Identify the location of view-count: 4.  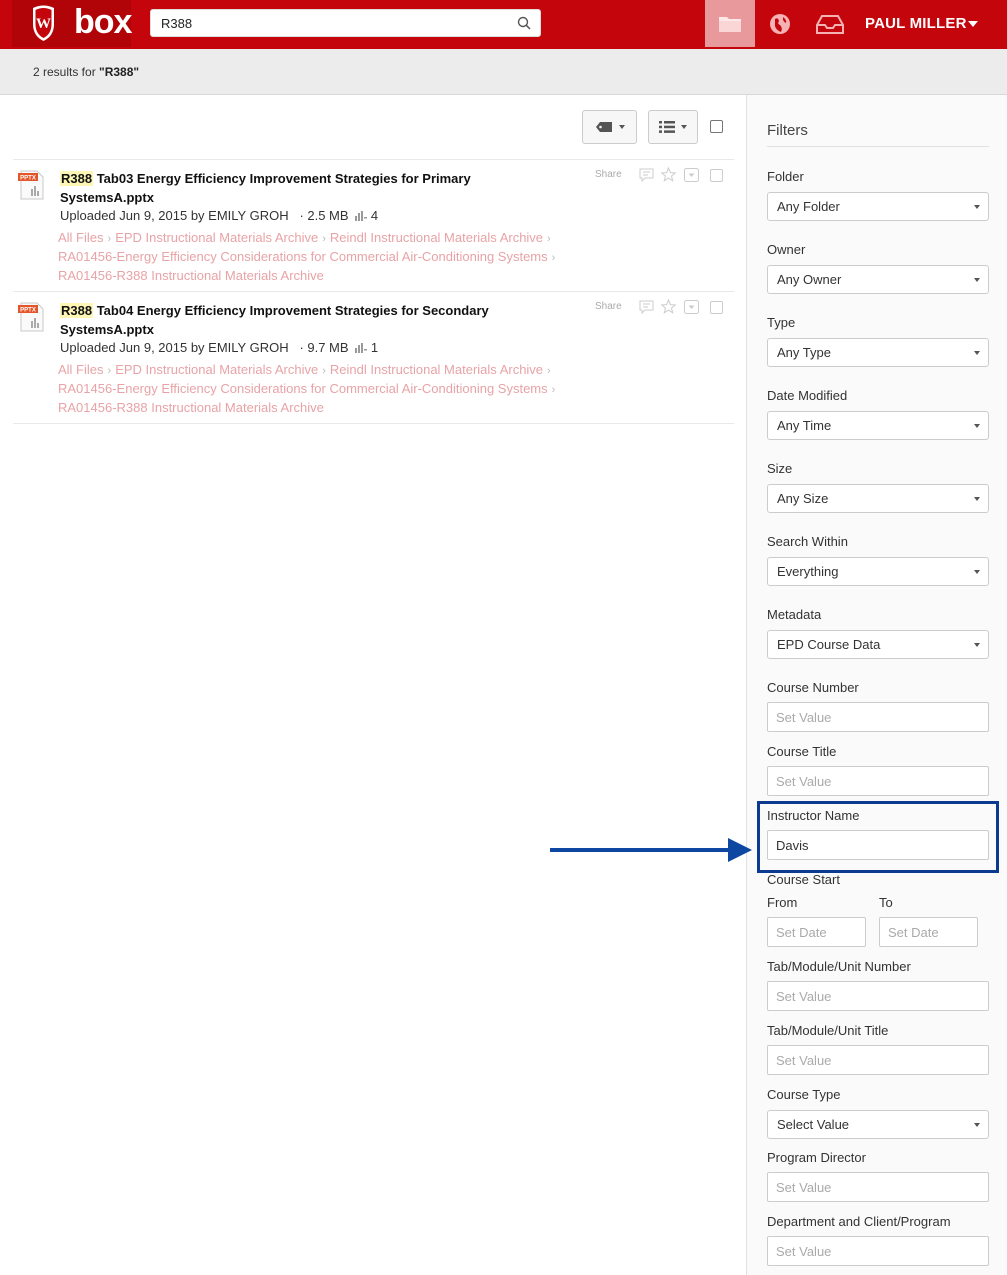
(374, 215).